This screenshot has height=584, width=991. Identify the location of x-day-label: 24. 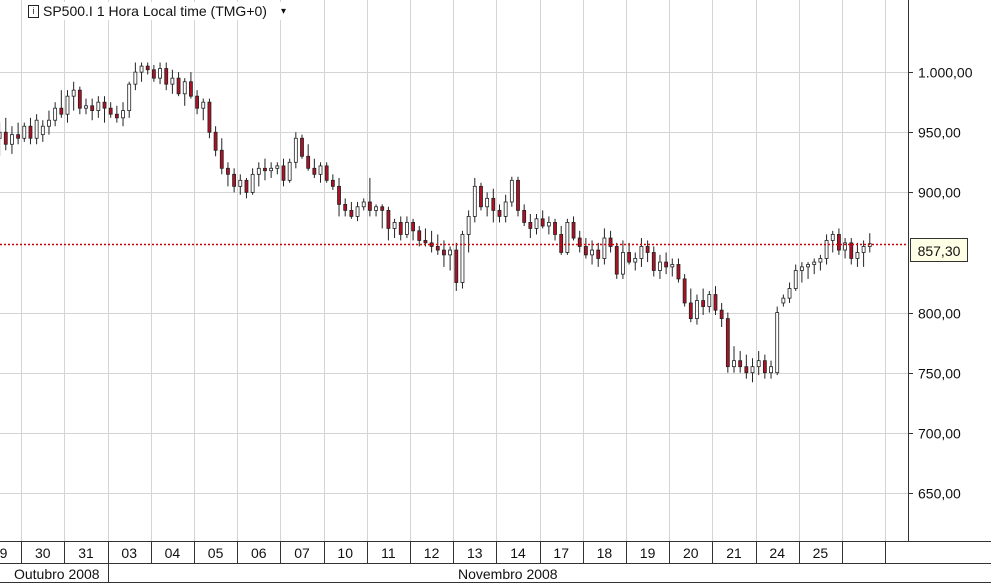
(777, 553).